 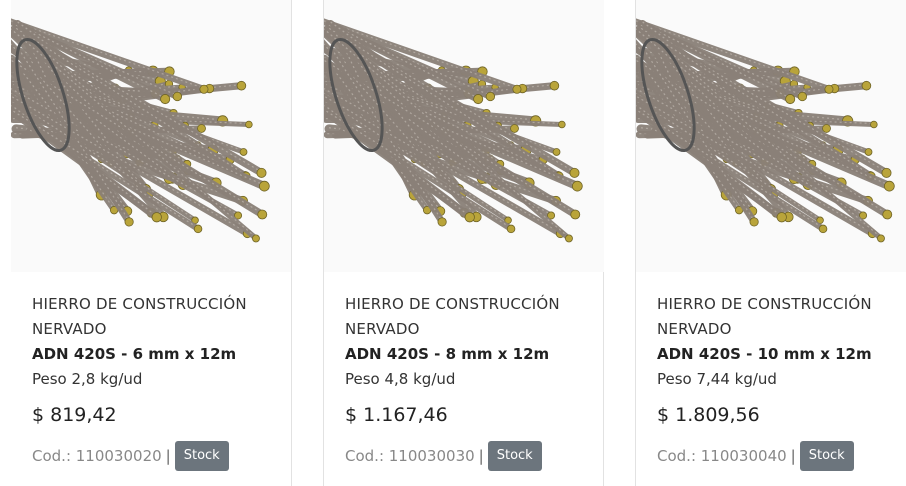 I want to click on product-code: Cod.: 110030020, so click(x=97, y=456).